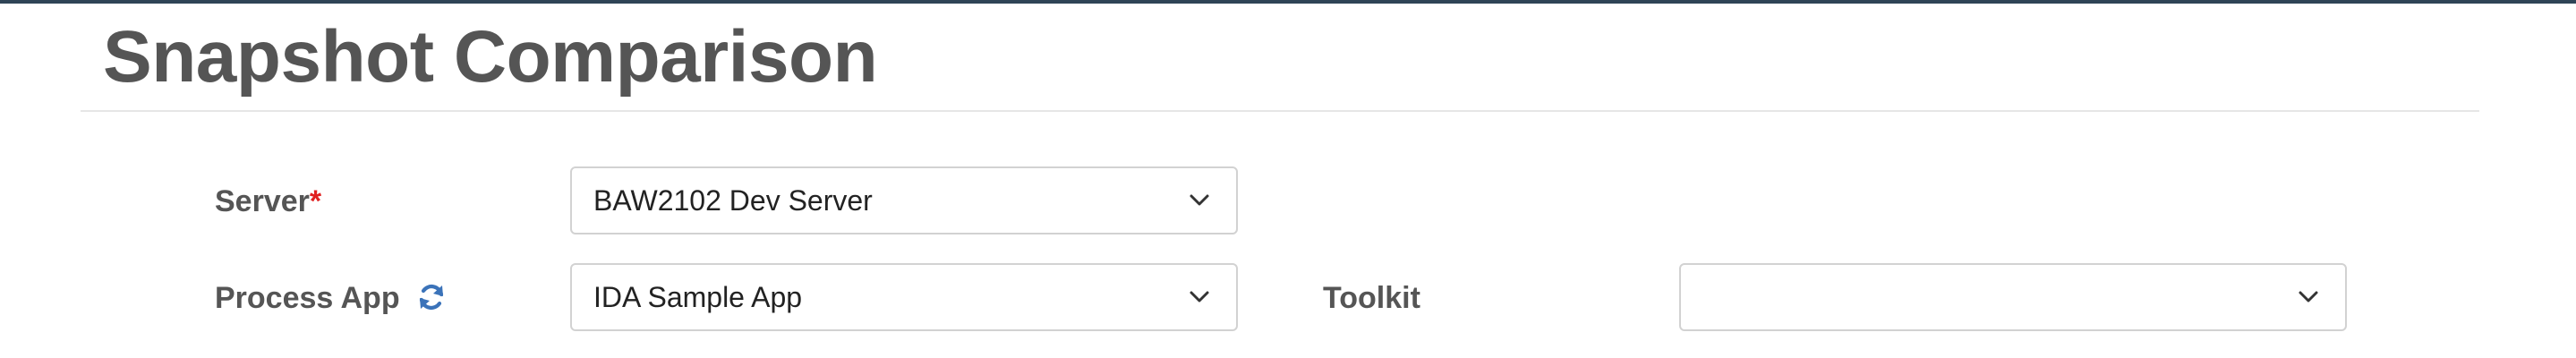  I want to click on server-select: BAW2102 Dev Server, so click(904, 200).